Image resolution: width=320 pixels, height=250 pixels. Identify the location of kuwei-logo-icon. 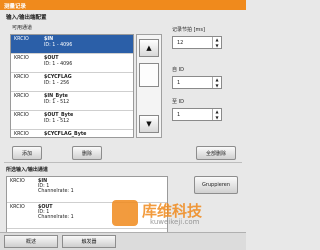
(125, 213).